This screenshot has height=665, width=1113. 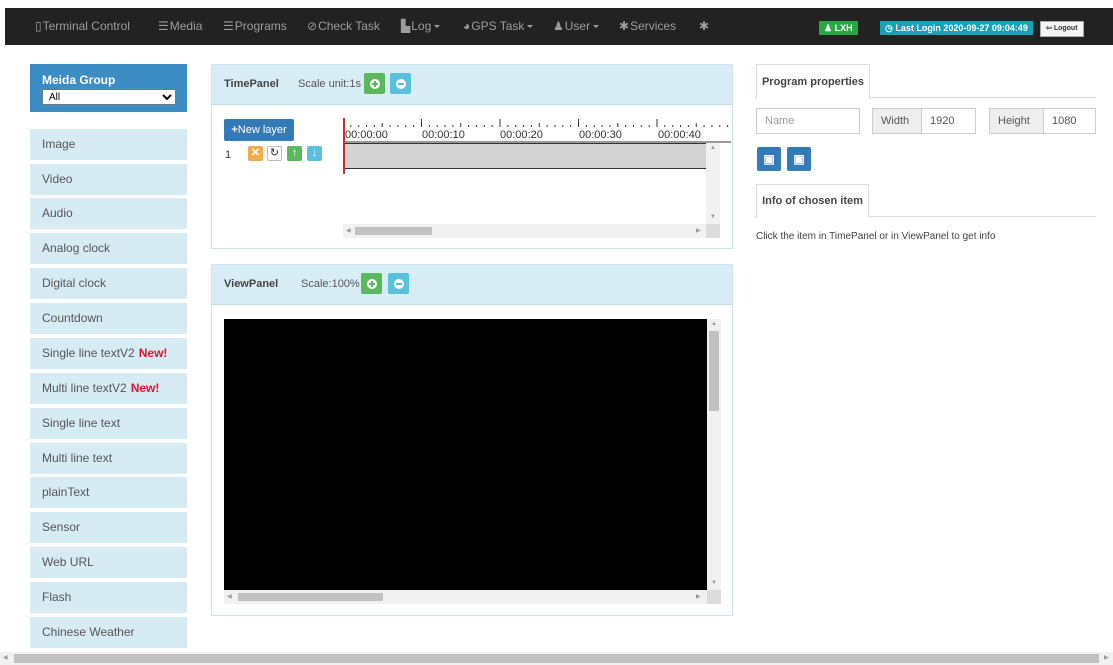 I want to click on nav-media: ☰Media, so click(x=180, y=26).